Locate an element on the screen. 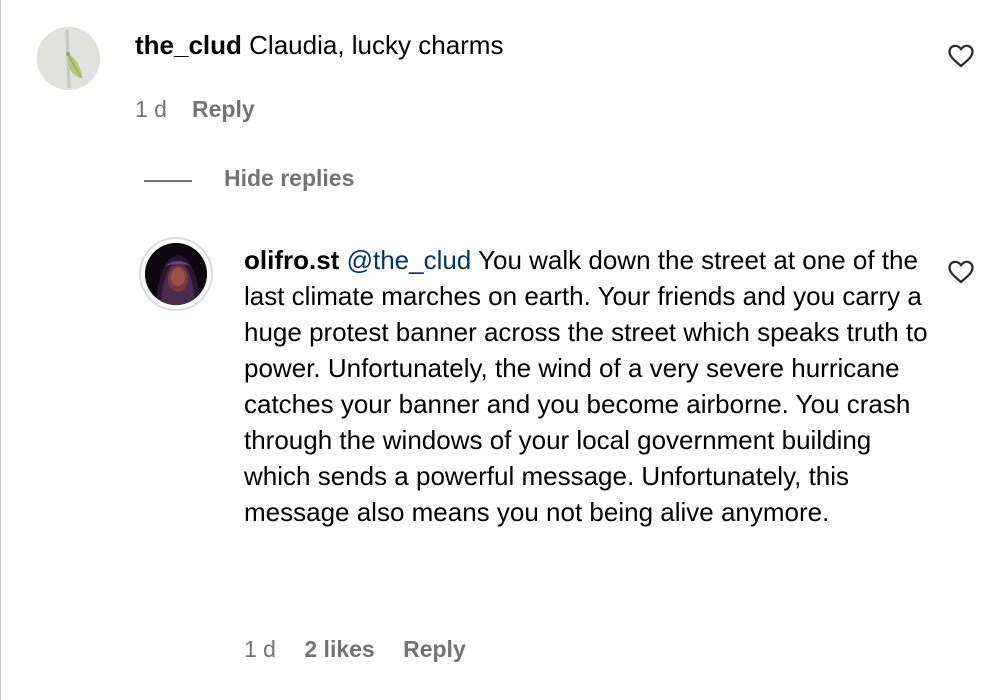  reply-meta: 1 d 2 likes Reply is located at coordinates (355, 649).